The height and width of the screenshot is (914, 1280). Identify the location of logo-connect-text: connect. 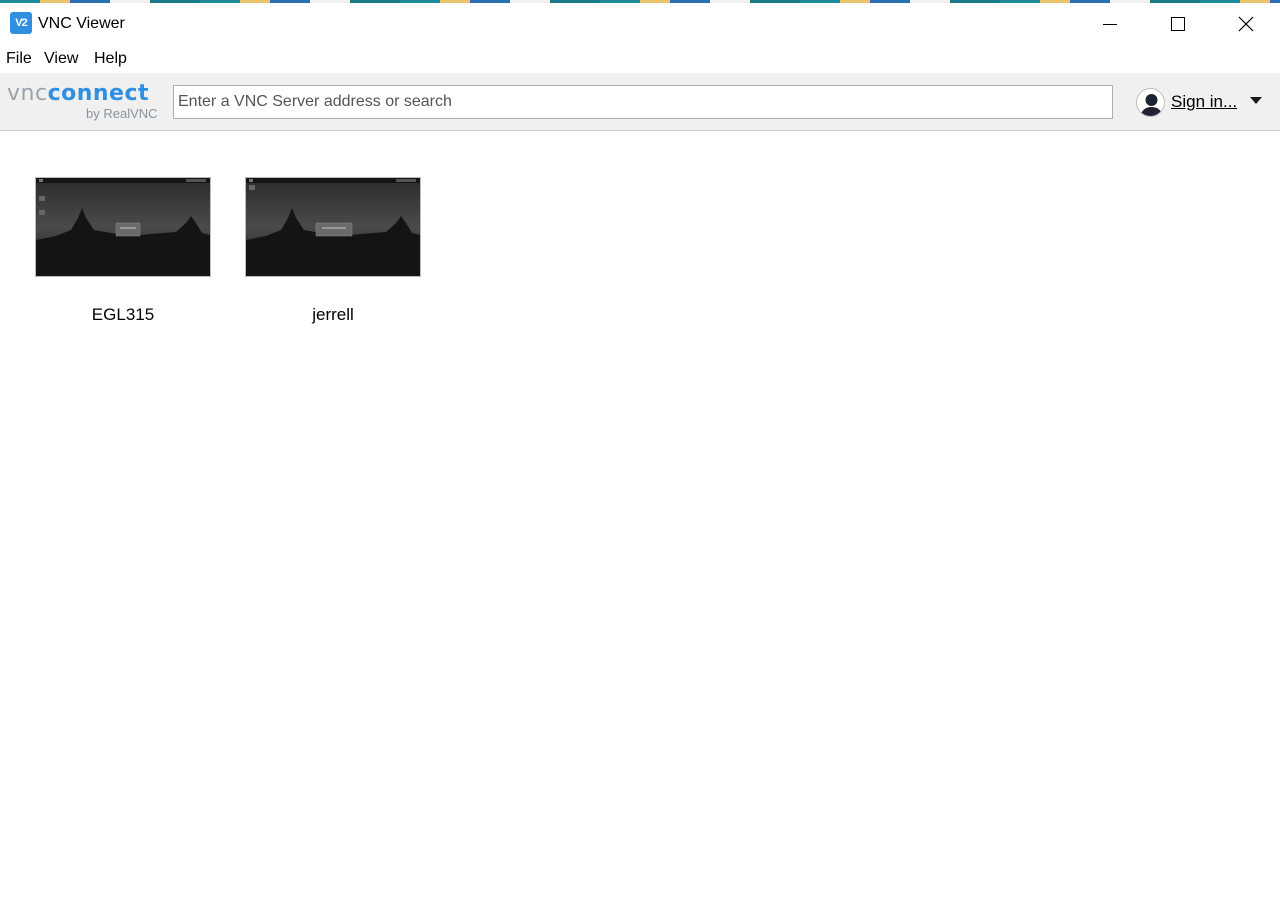
(98, 93).